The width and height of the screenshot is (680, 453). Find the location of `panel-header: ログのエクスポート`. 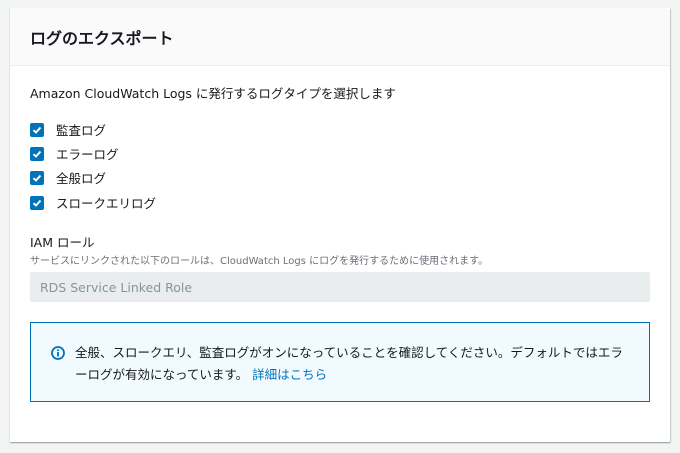

panel-header: ログのエクスポート is located at coordinates (340, 37).